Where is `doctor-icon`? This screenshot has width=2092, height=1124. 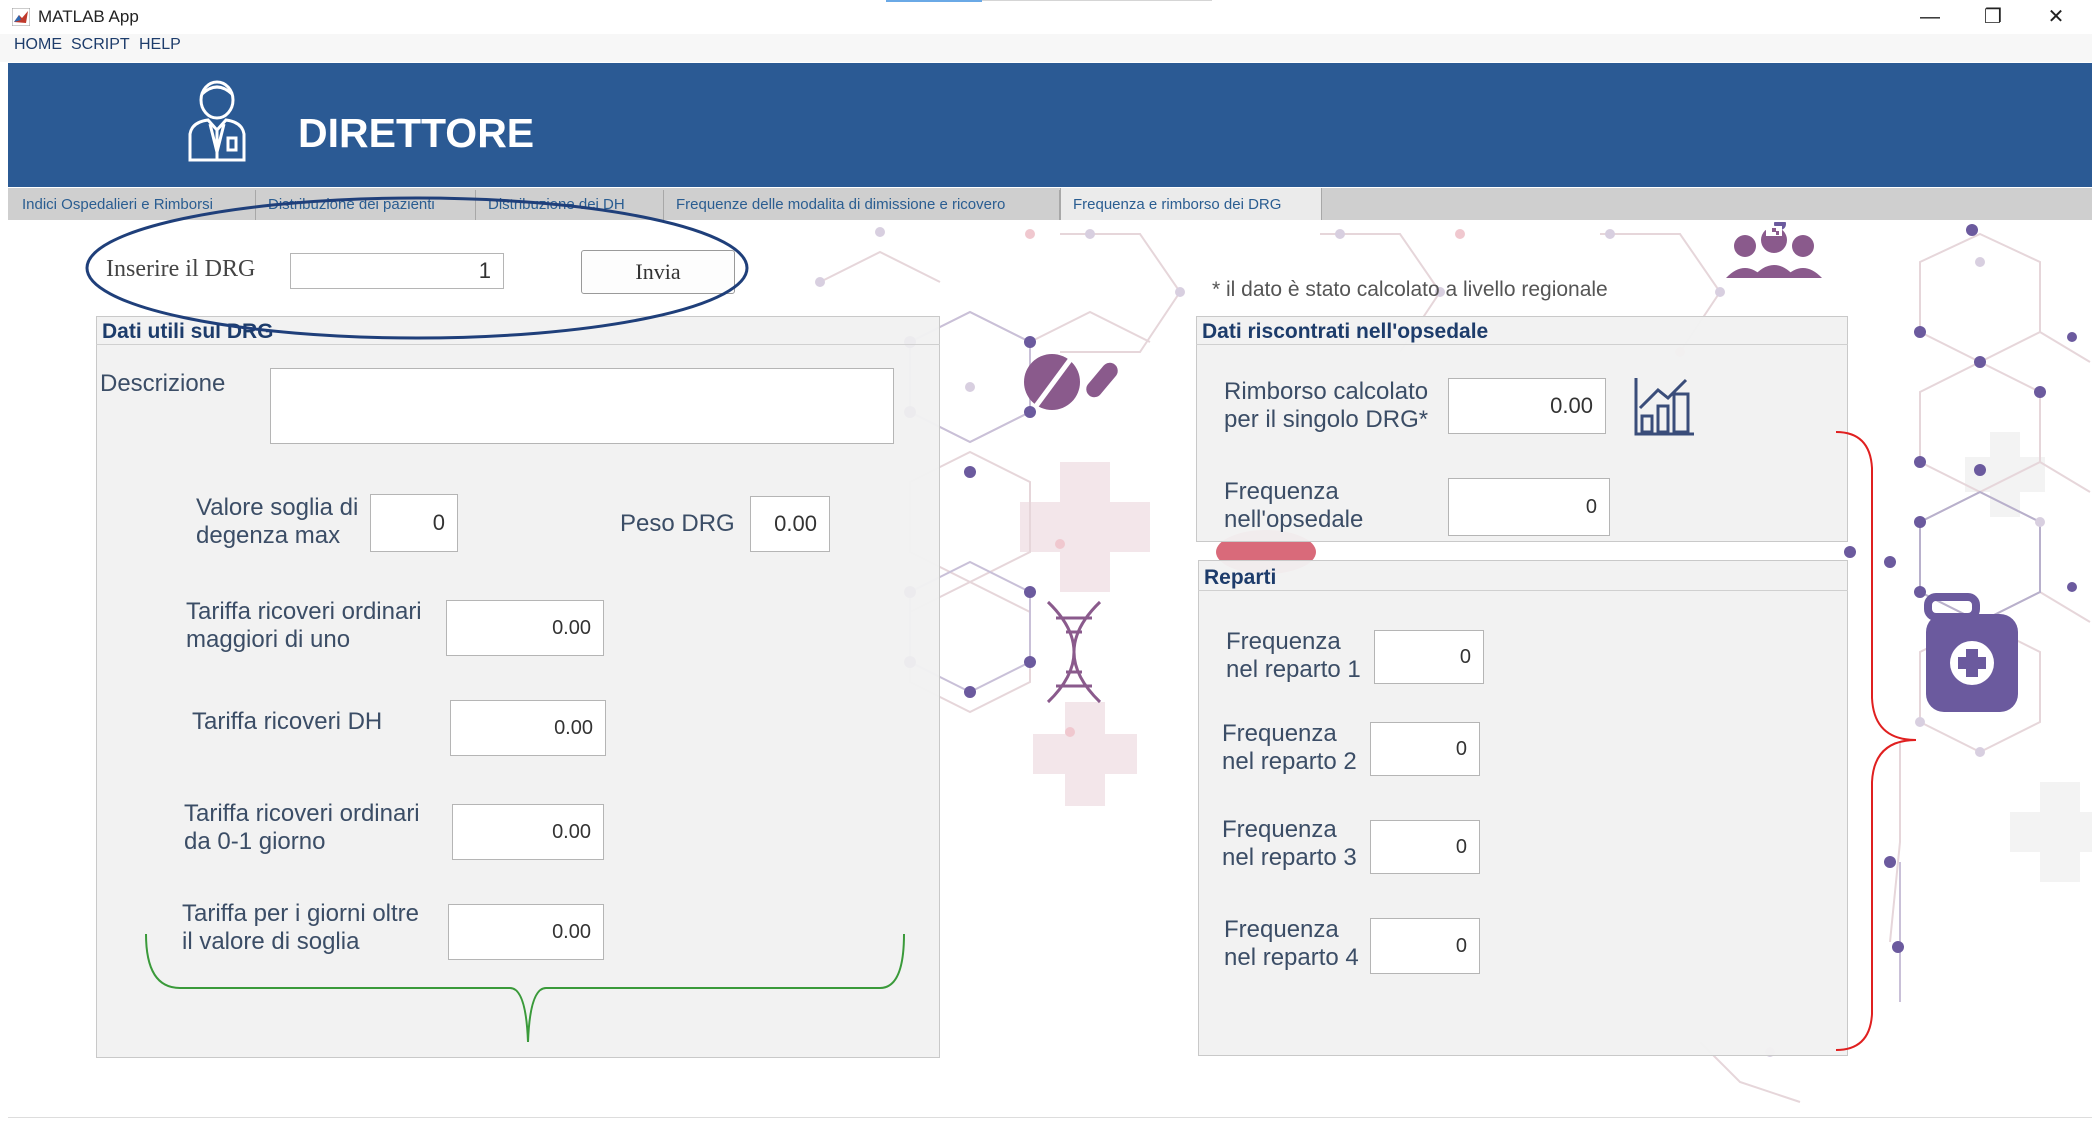 doctor-icon is located at coordinates (217, 121).